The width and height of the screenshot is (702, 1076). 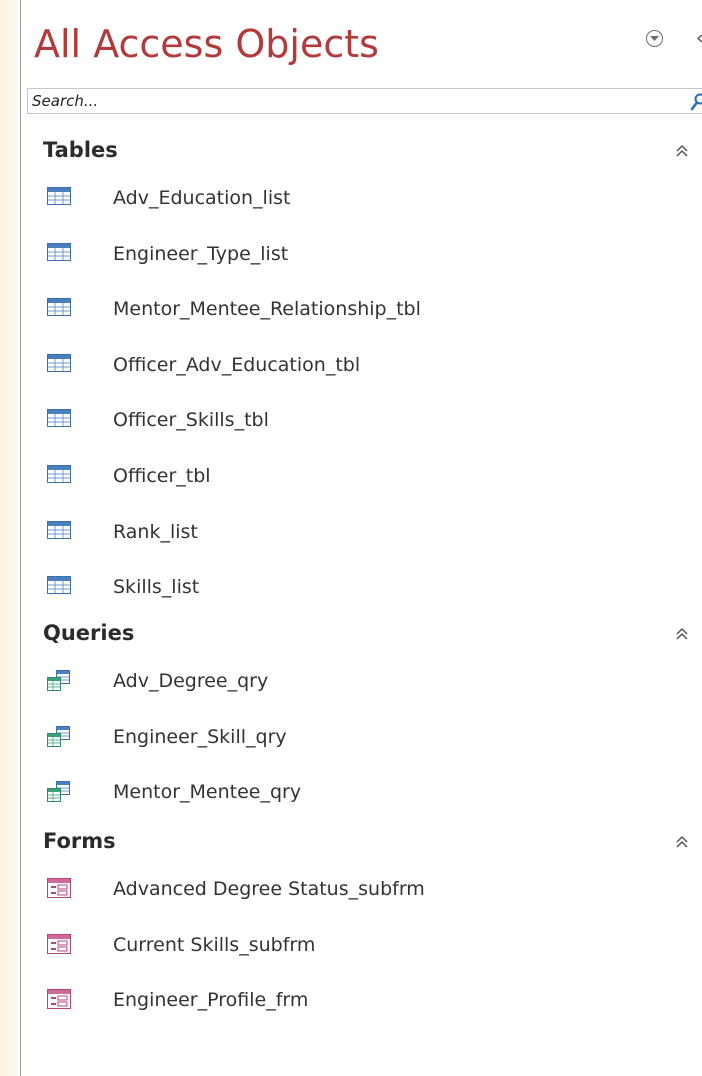 What do you see at coordinates (364, 255) in the screenshot?
I see `nav-item: Engineer_Type_list` at bounding box center [364, 255].